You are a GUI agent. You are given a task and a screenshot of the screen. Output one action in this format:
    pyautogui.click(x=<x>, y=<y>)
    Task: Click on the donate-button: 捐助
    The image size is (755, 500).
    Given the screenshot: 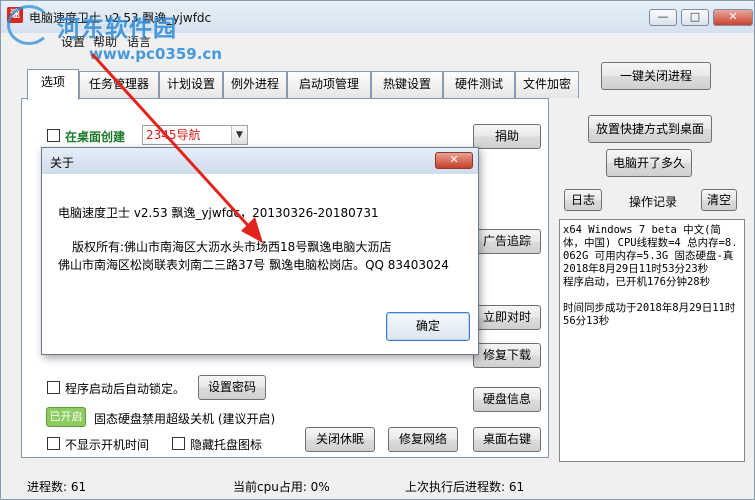 What is the action you would take?
    pyautogui.click(x=507, y=136)
    